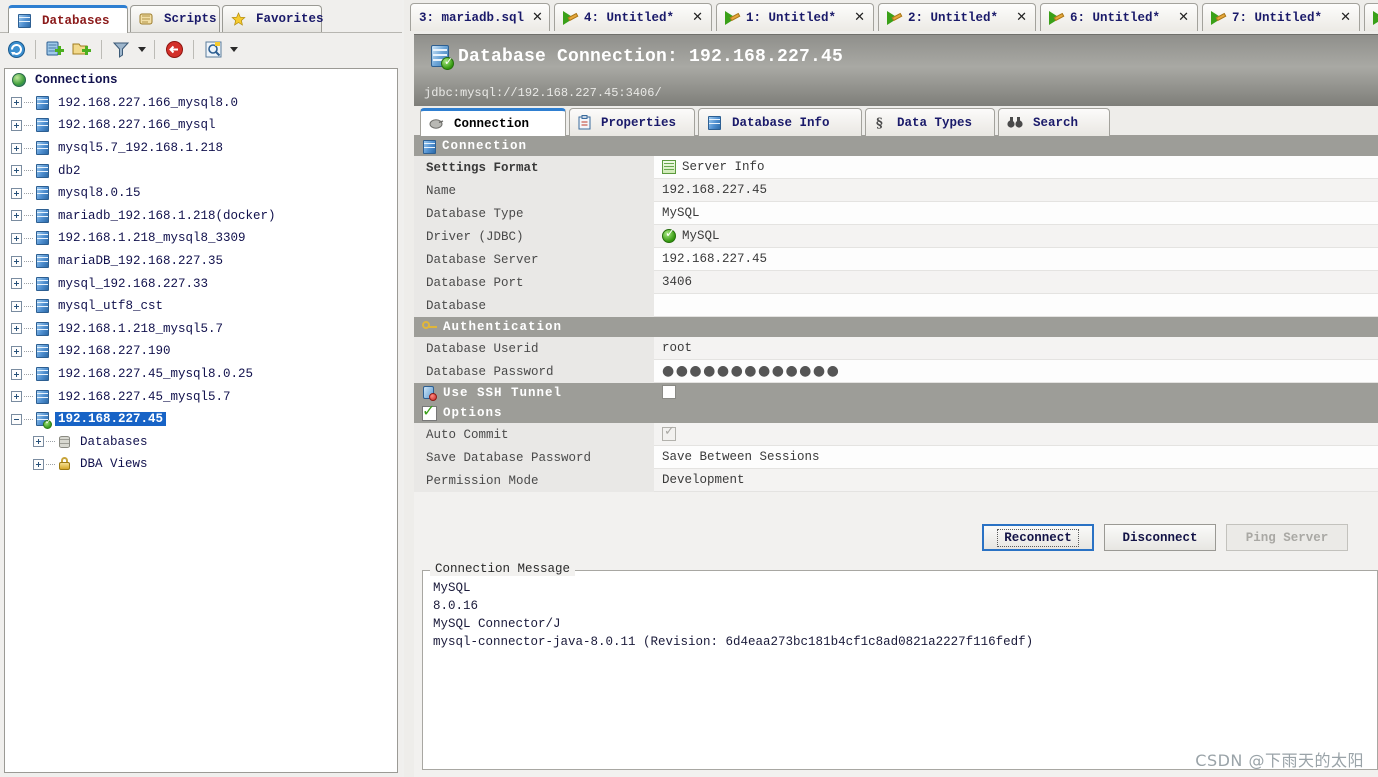  Describe the element at coordinates (1016, 167) in the screenshot. I see `form-row-value: Server Info` at that location.